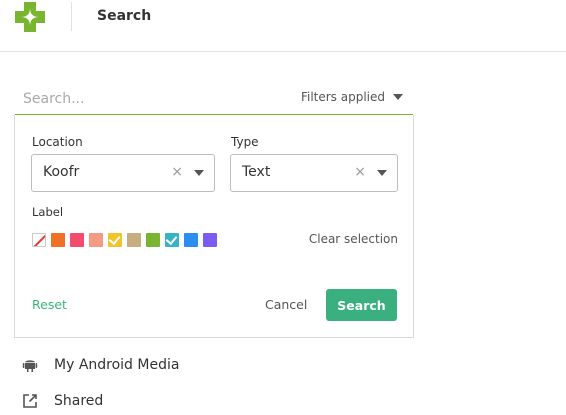  I want to click on search-input, so click(133, 99).